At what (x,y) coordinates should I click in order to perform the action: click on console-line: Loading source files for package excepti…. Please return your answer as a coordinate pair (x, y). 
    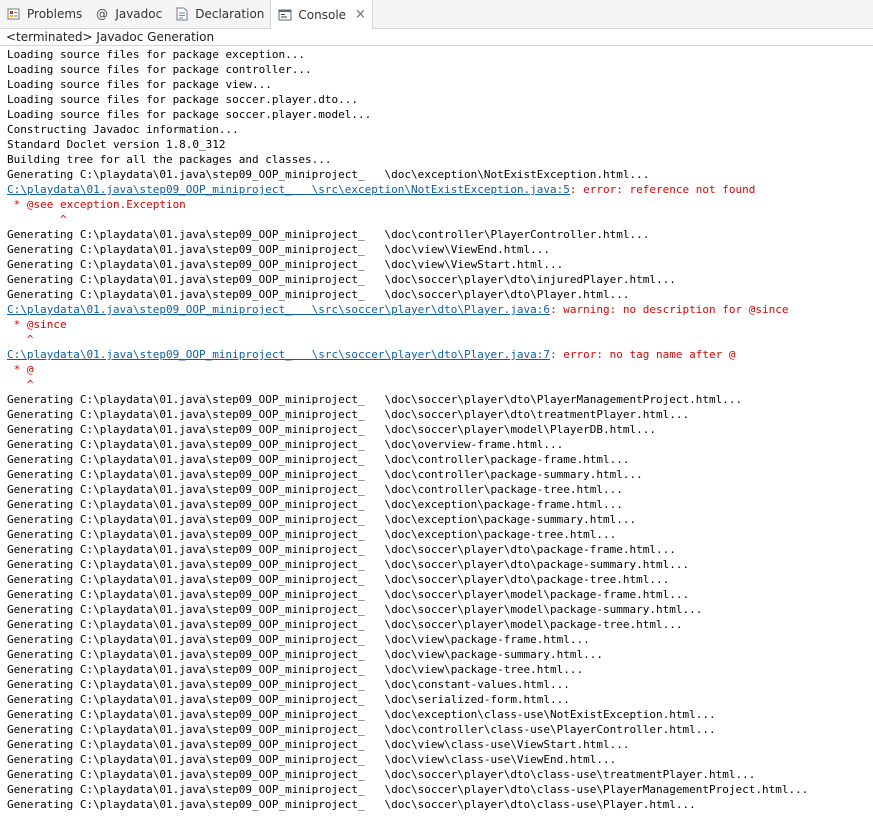
    Looking at the image, I should click on (156, 54).